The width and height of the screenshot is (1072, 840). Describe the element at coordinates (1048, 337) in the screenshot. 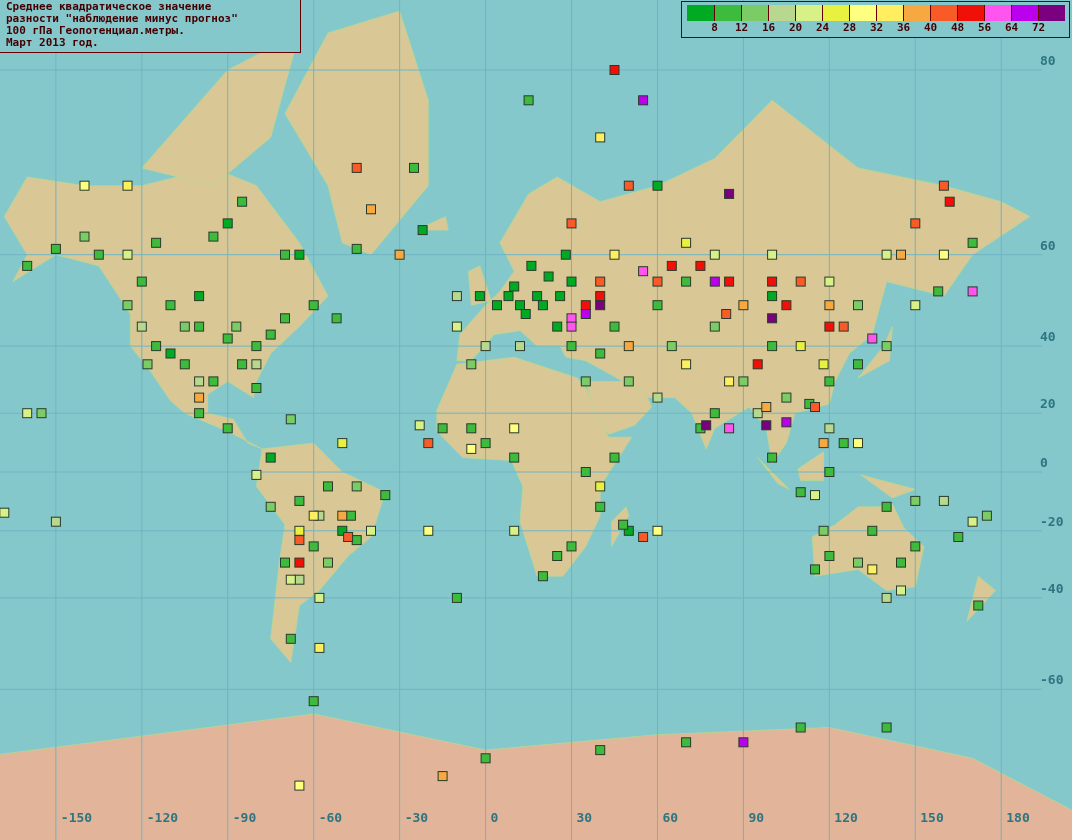

I see `latitude-label: 40` at that location.